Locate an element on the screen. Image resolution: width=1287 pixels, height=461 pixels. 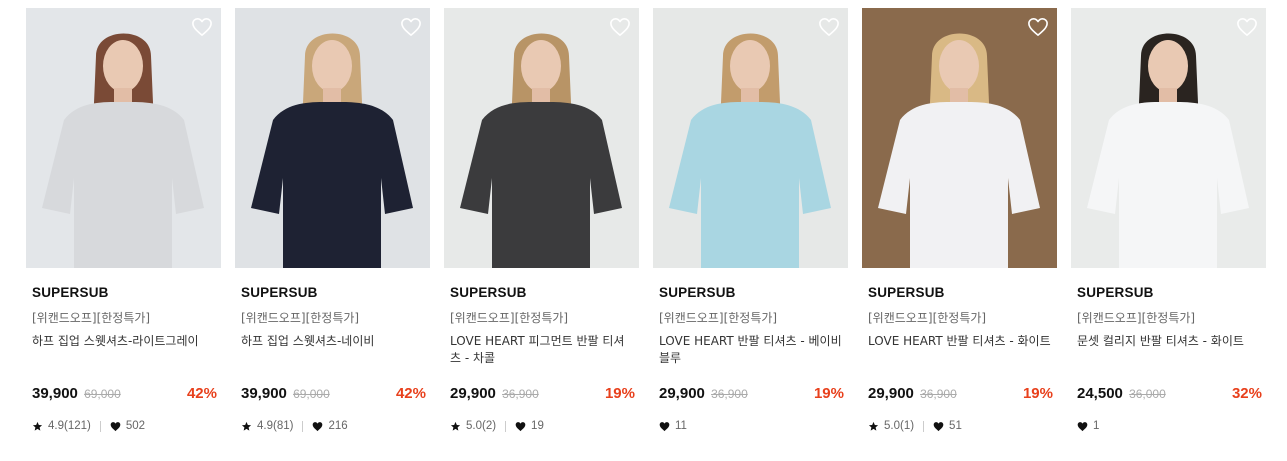
product-meta: 1 is located at coordinates (1088, 426).